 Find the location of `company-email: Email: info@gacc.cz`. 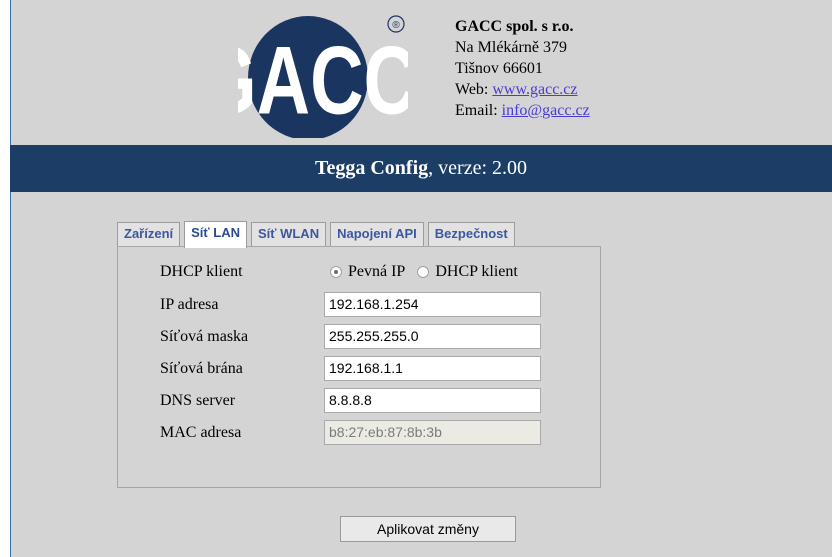

company-email: Email: info@gacc.cz is located at coordinates (522, 110).